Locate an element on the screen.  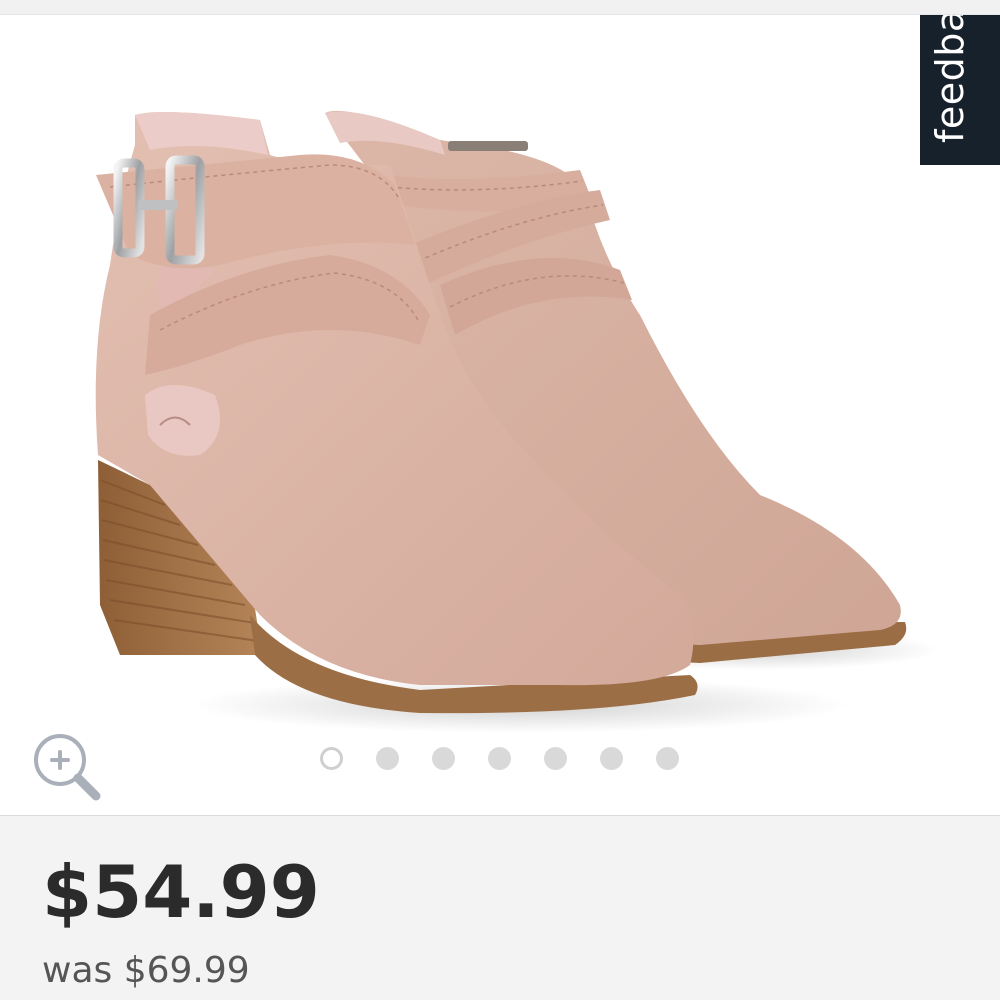
feedback-tab: feedba is located at coordinates (960, 90).